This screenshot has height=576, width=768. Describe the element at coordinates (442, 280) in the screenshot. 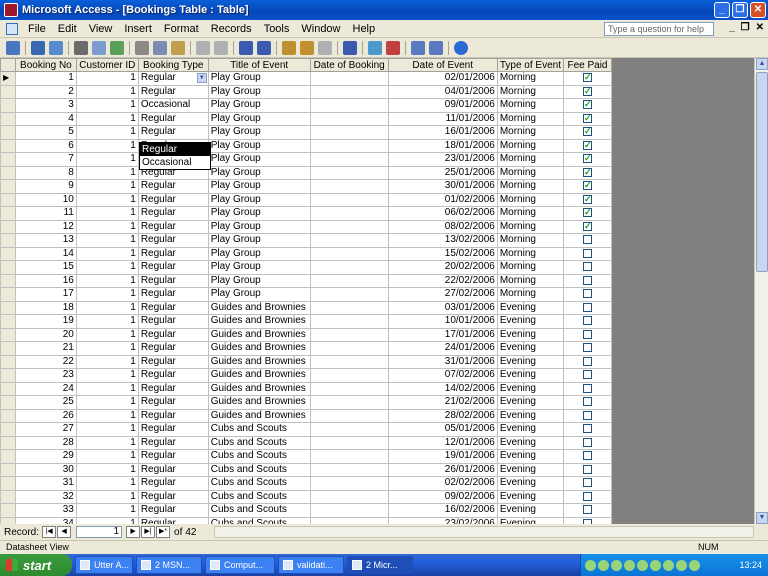

I see `cell-date-of-event: 22/02/2006` at that location.